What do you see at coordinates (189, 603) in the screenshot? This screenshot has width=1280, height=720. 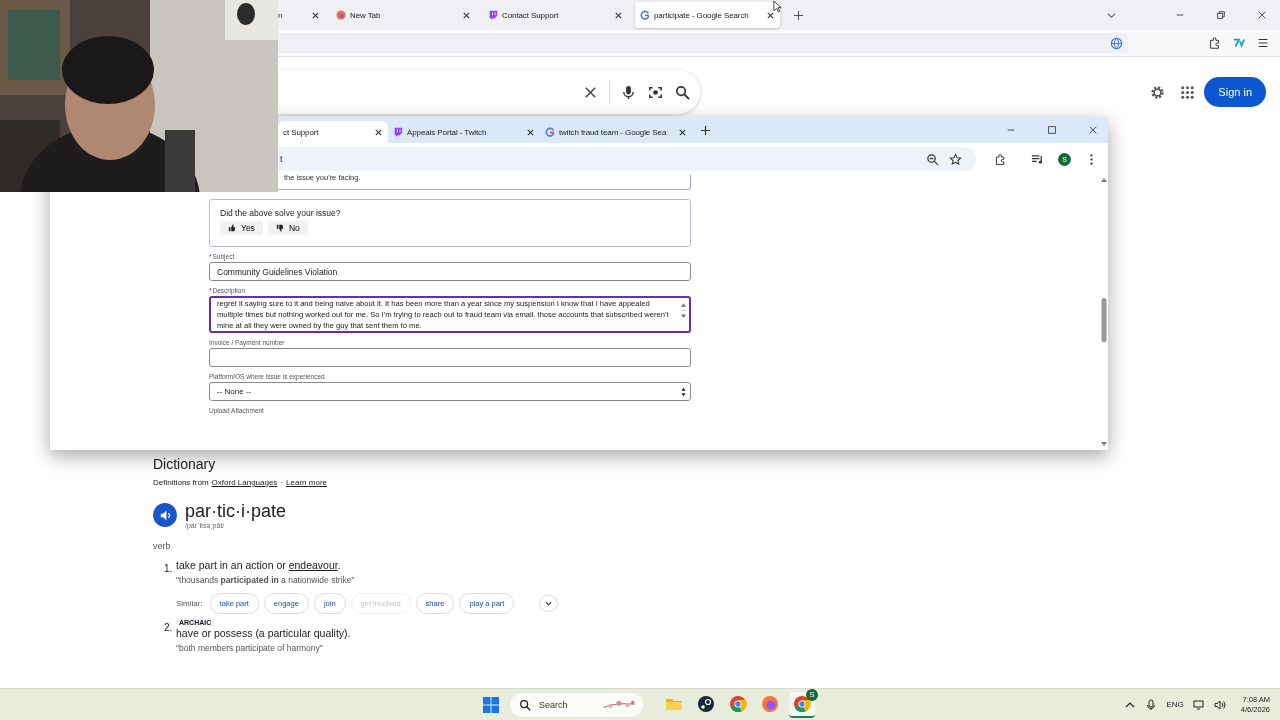 I see `similar-label: Similar:` at bounding box center [189, 603].